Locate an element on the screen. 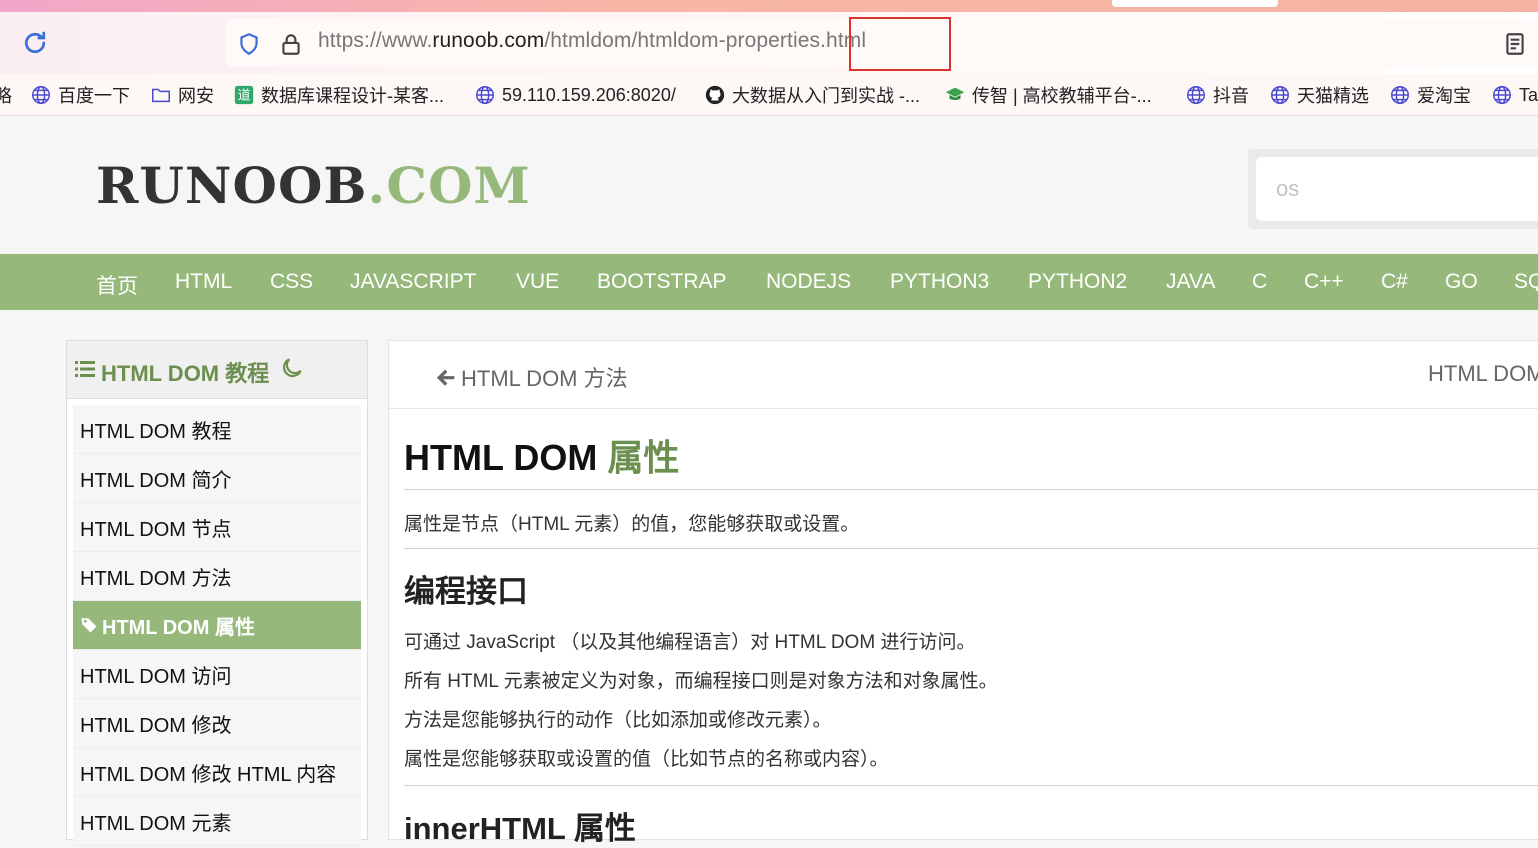 The width and height of the screenshot is (1538, 848). list-icon is located at coordinates (85, 369).